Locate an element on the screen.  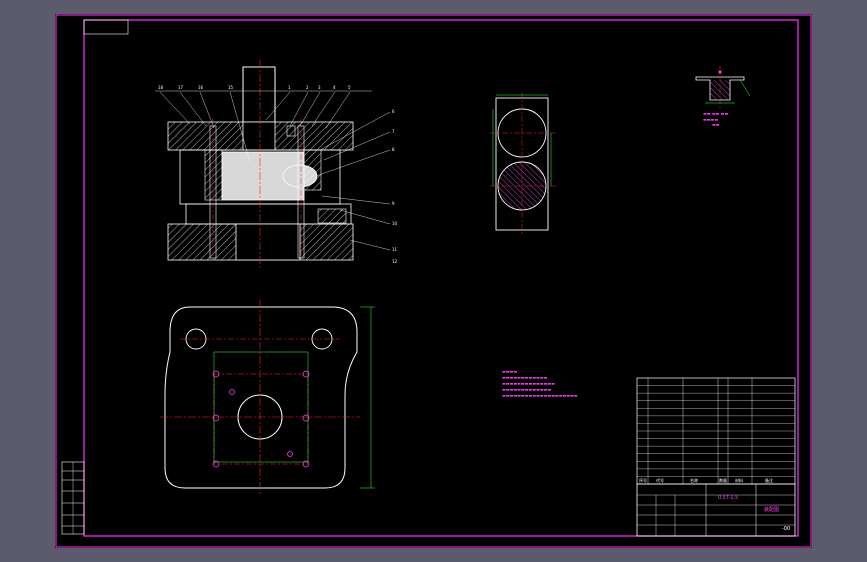
section-balloon: 11 is located at coordinates (395, 249).